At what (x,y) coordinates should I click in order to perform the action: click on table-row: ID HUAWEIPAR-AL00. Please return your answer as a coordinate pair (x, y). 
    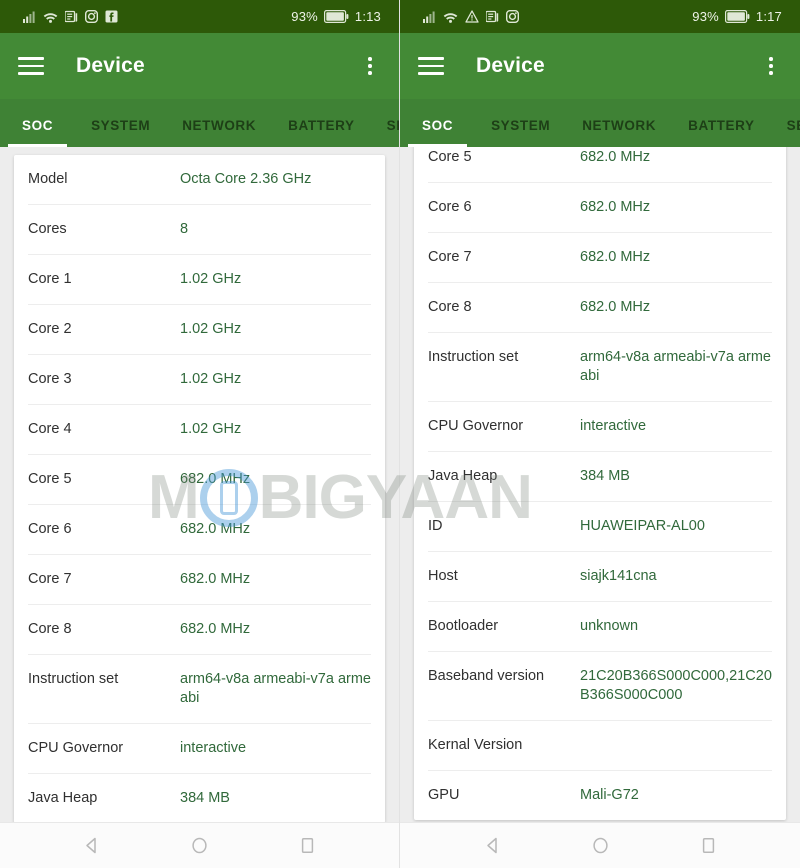
    Looking at the image, I should click on (600, 527).